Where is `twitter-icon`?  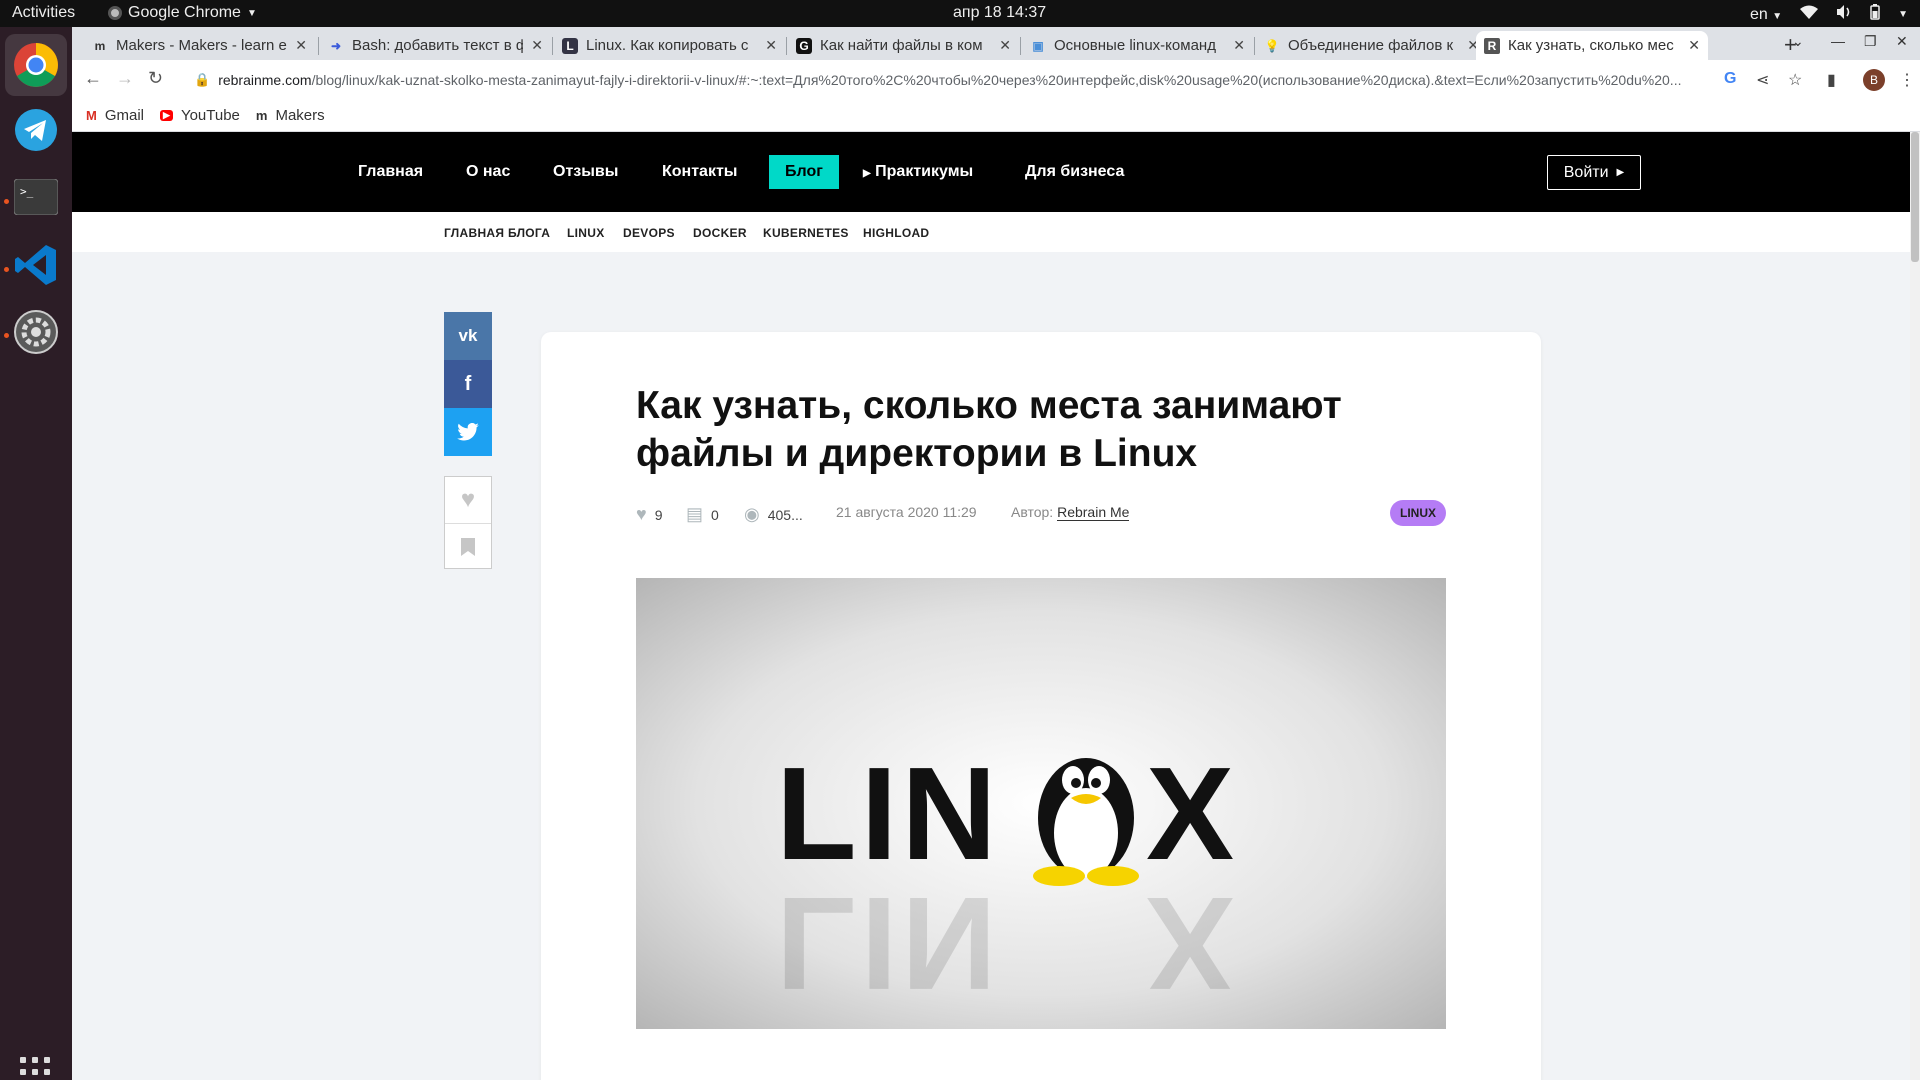 twitter-icon is located at coordinates (468, 432).